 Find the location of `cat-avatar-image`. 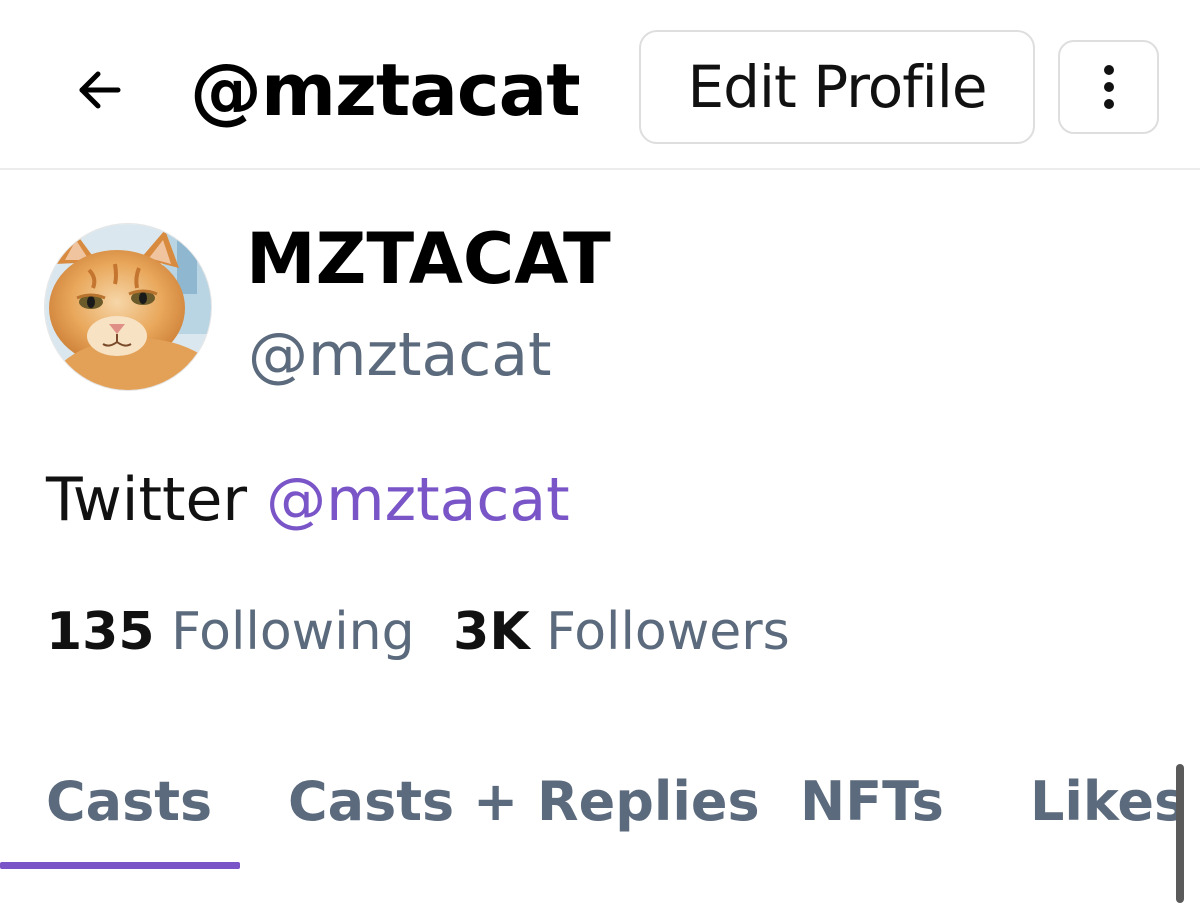

cat-avatar-image is located at coordinates (128, 307).